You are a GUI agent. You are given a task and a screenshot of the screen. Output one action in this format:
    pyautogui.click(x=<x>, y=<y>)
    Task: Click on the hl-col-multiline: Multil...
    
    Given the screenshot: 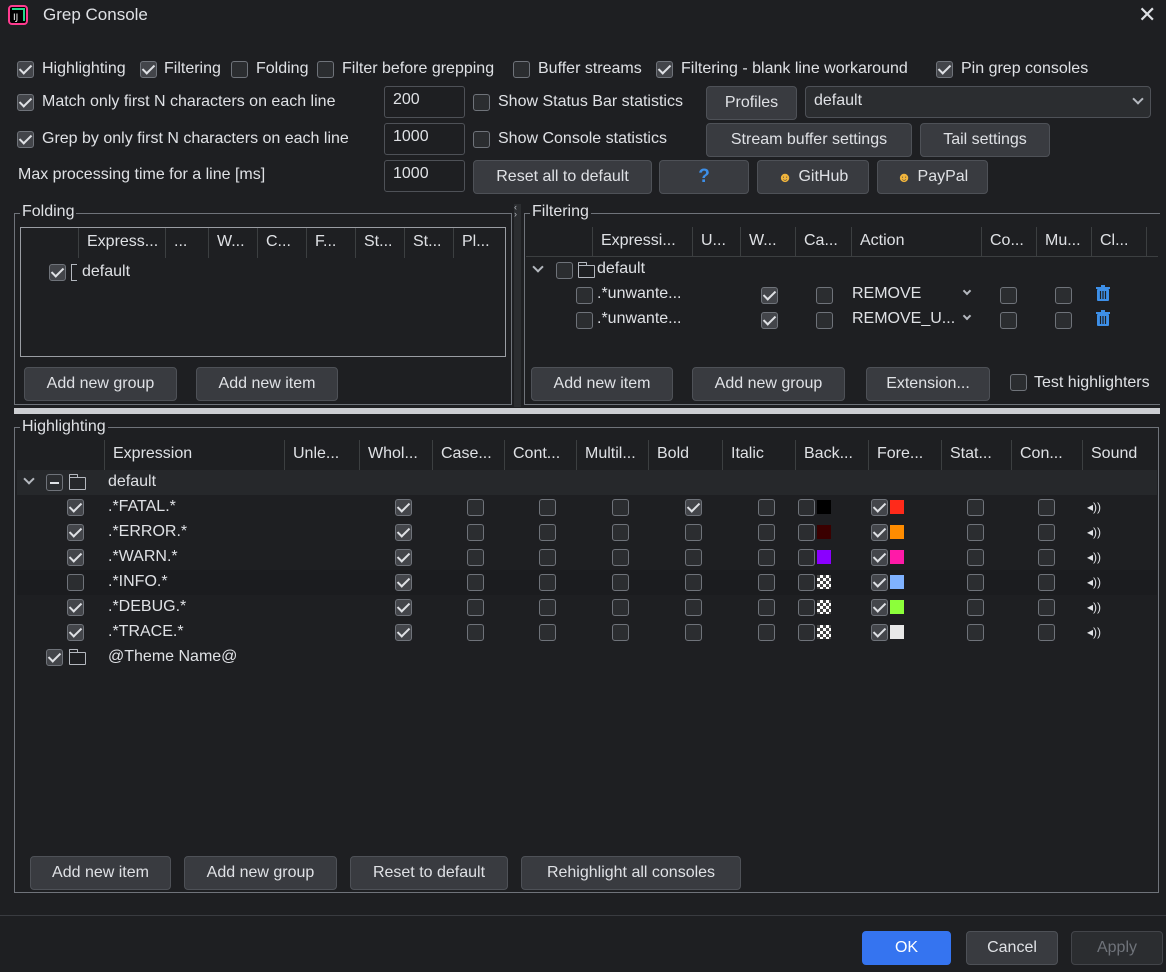 What is the action you would take?
    pyautogui.click(x=613, y=455)
    